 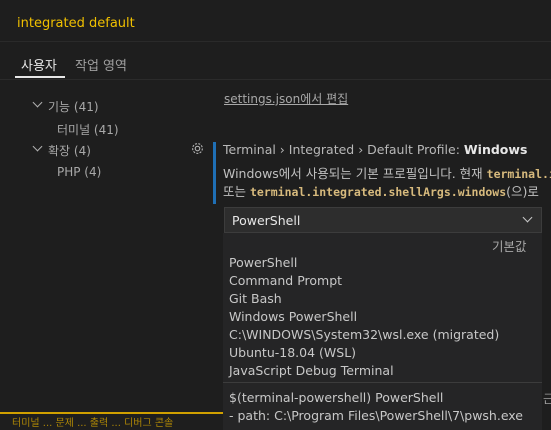 I want to click on dropdown-option: JavaScript Debug Terminal, so click(x=311, y=370).